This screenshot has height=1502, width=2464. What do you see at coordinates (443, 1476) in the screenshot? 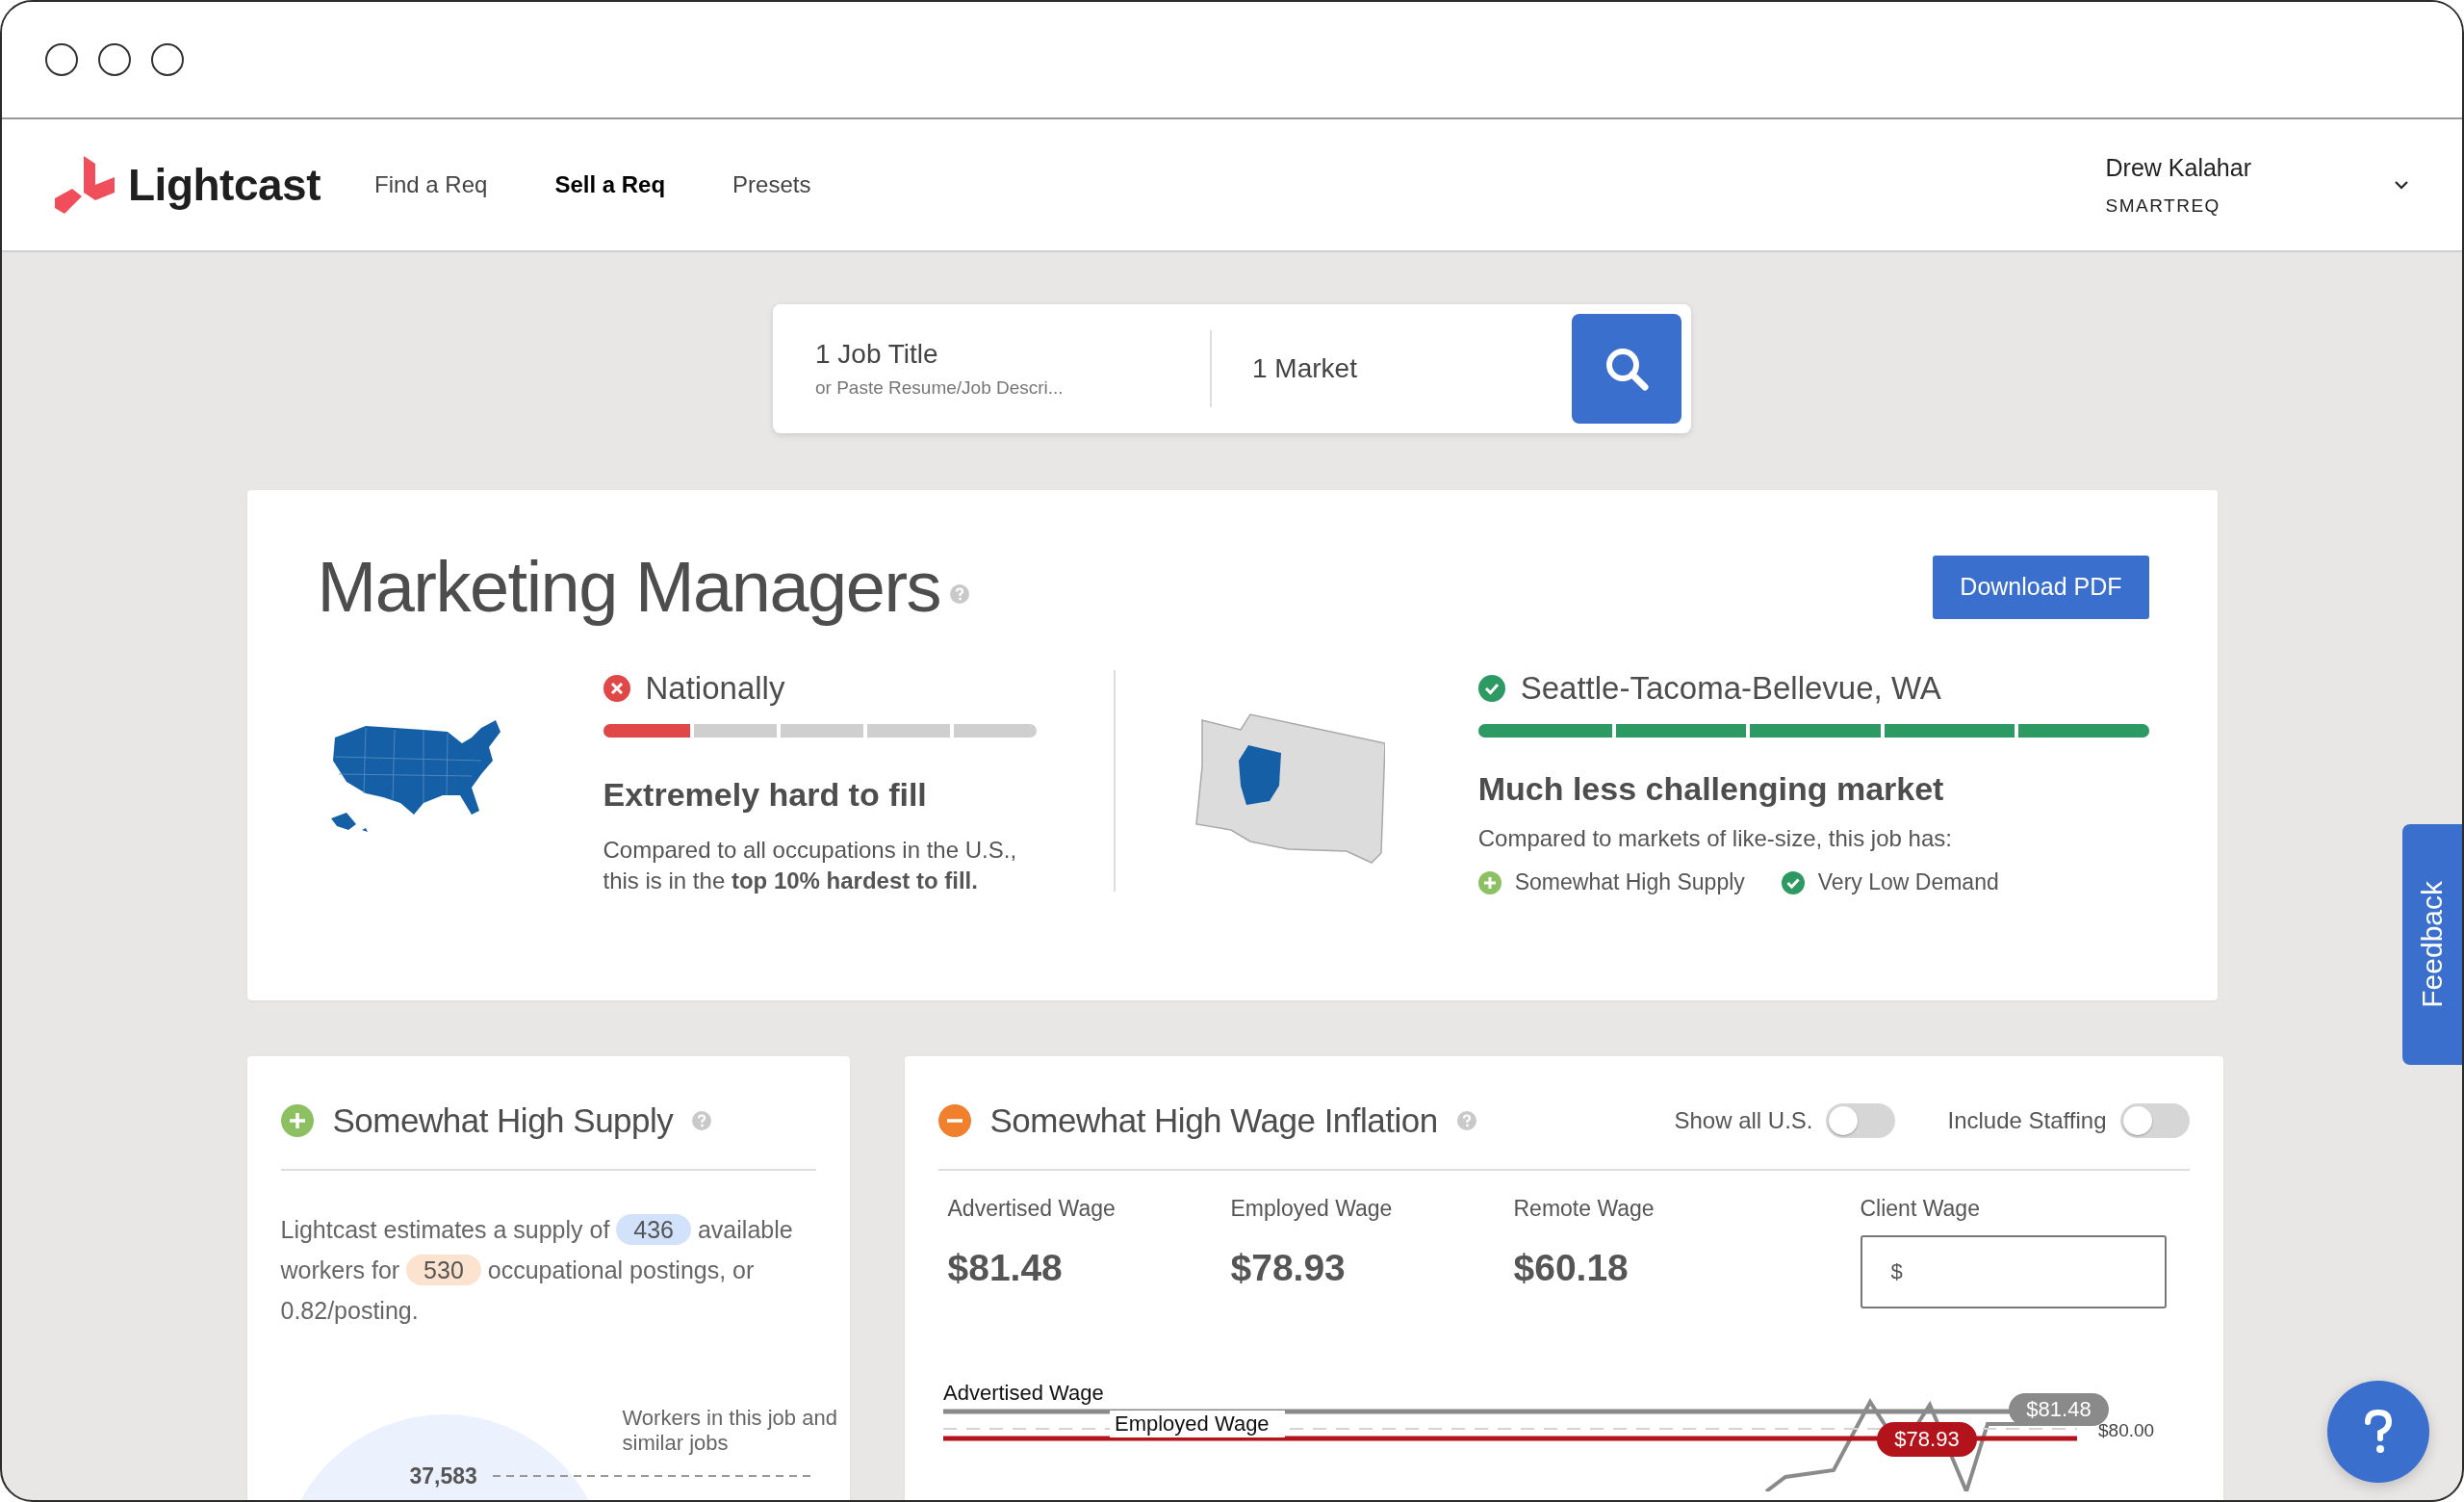
I see `chart-value: 37,583` at bounding box center [443, 1476].